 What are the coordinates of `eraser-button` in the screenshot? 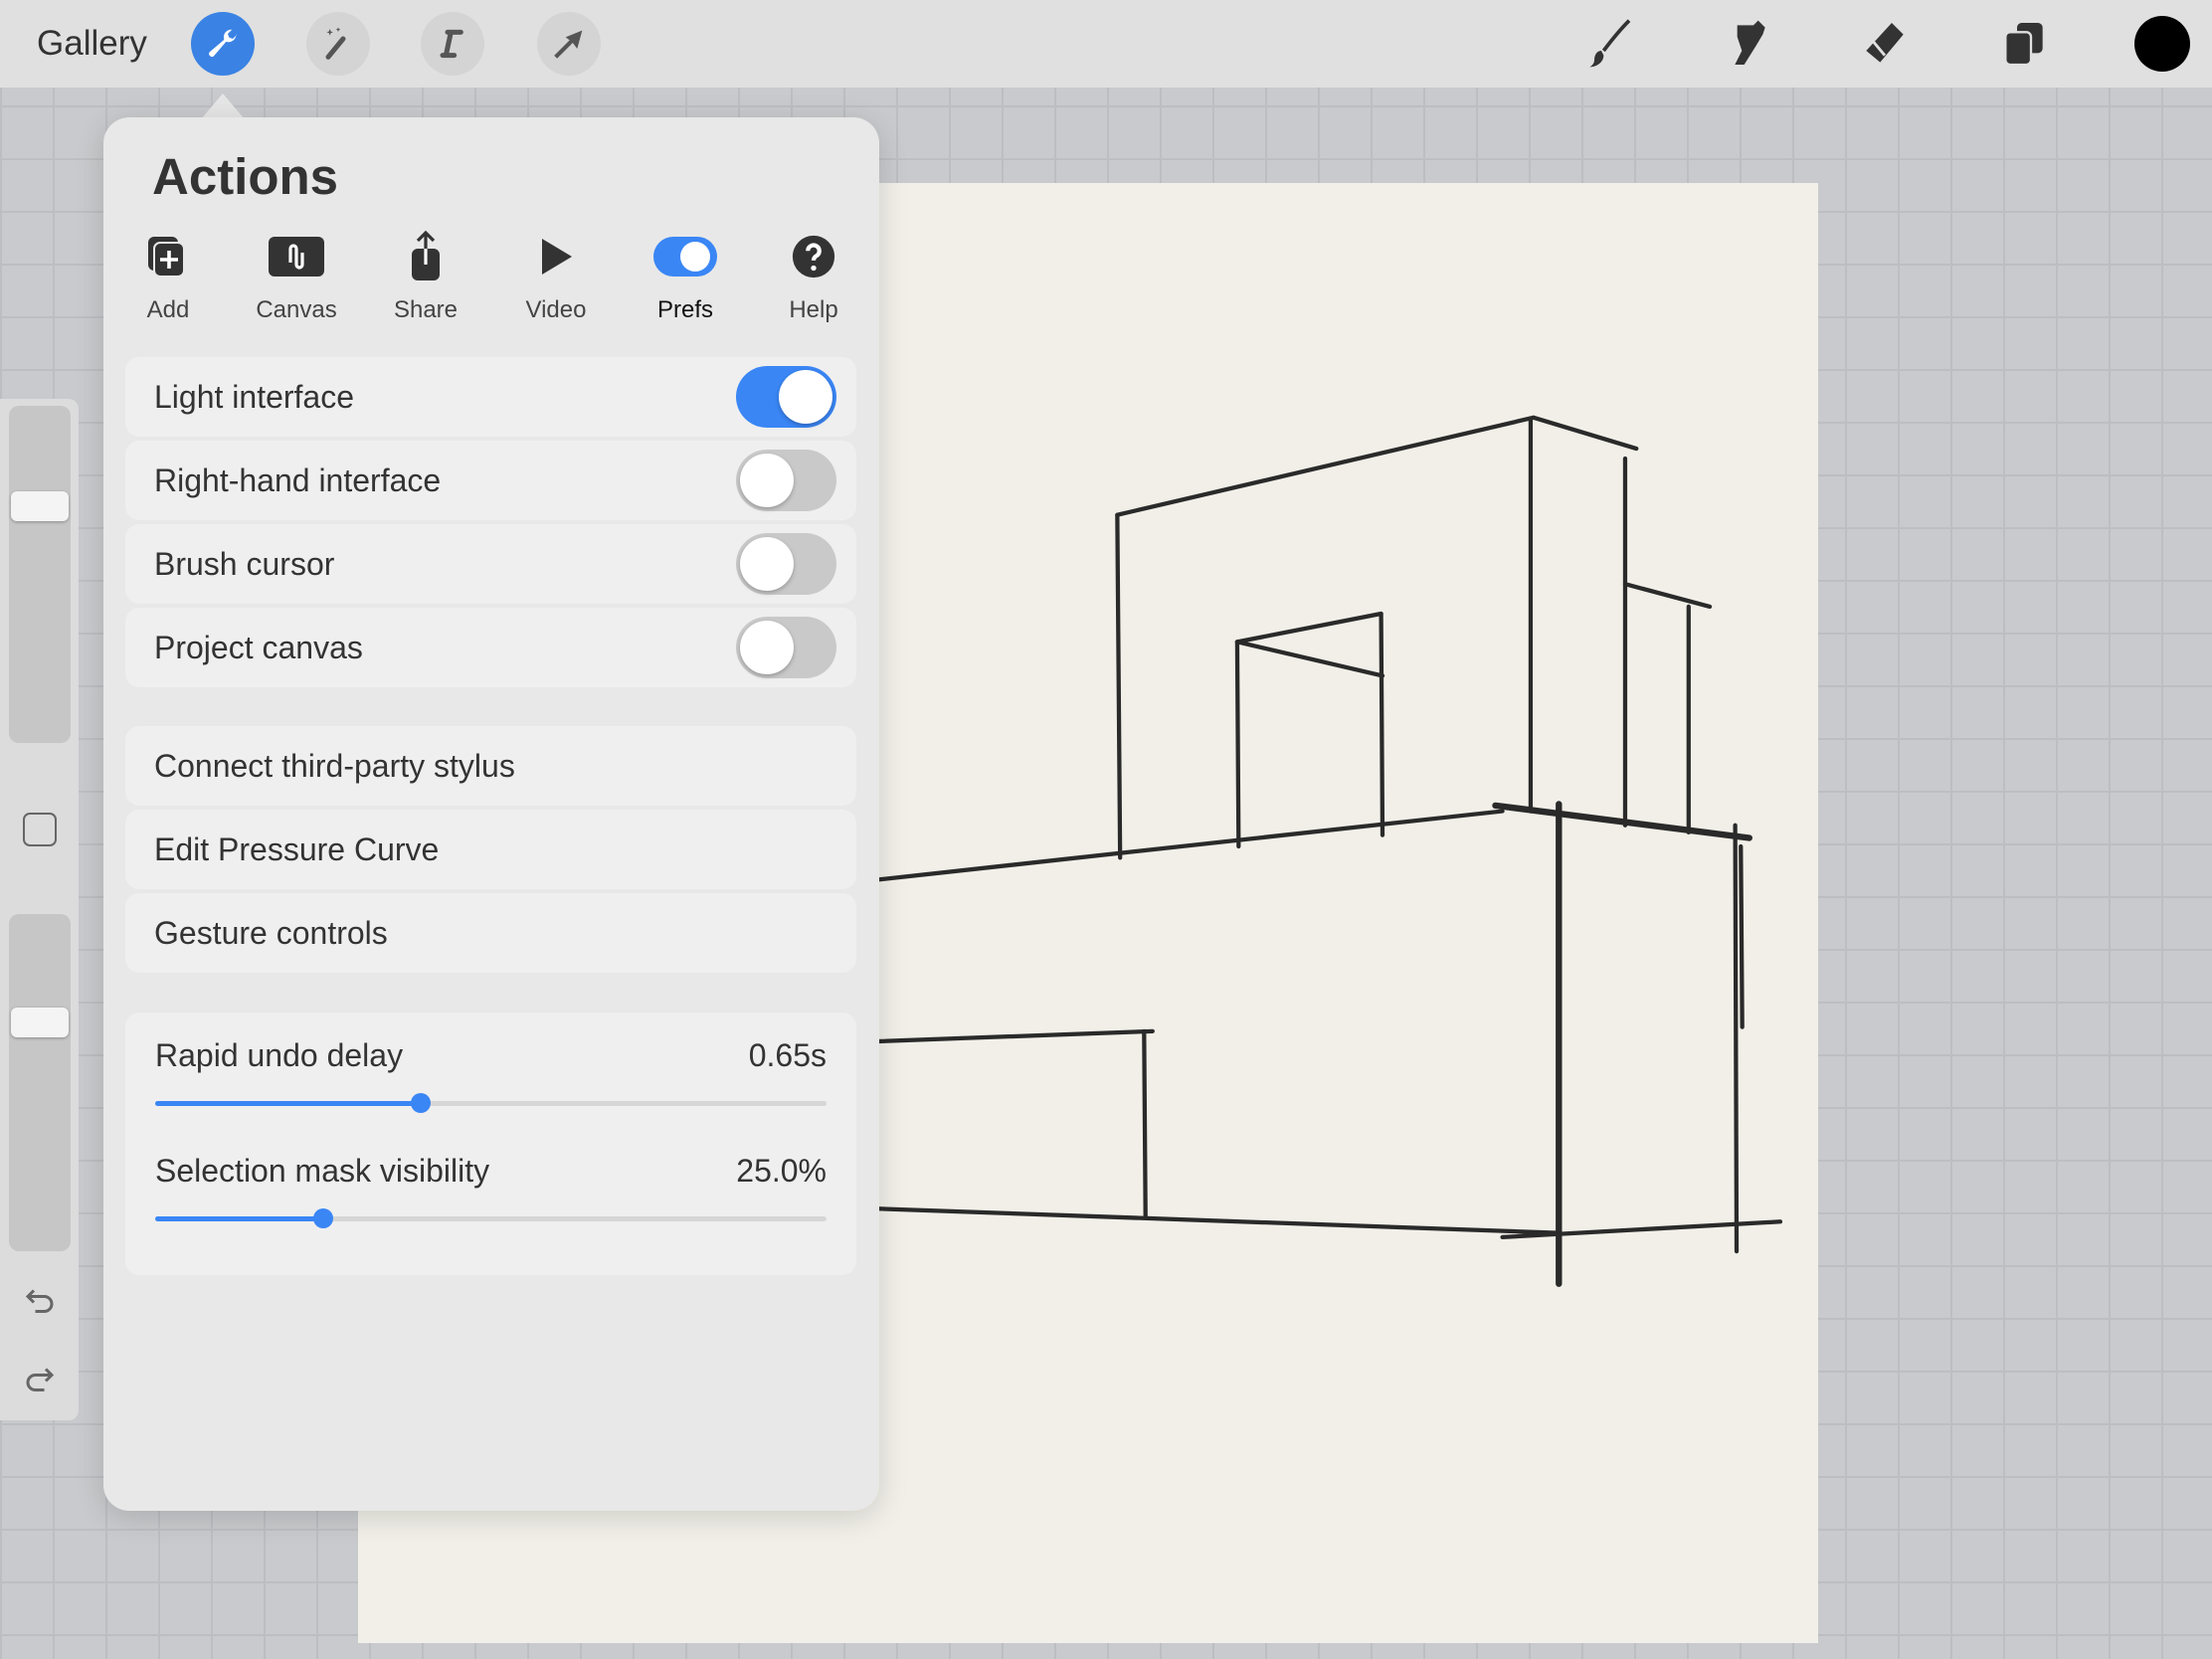 It's located at (1885, 44).